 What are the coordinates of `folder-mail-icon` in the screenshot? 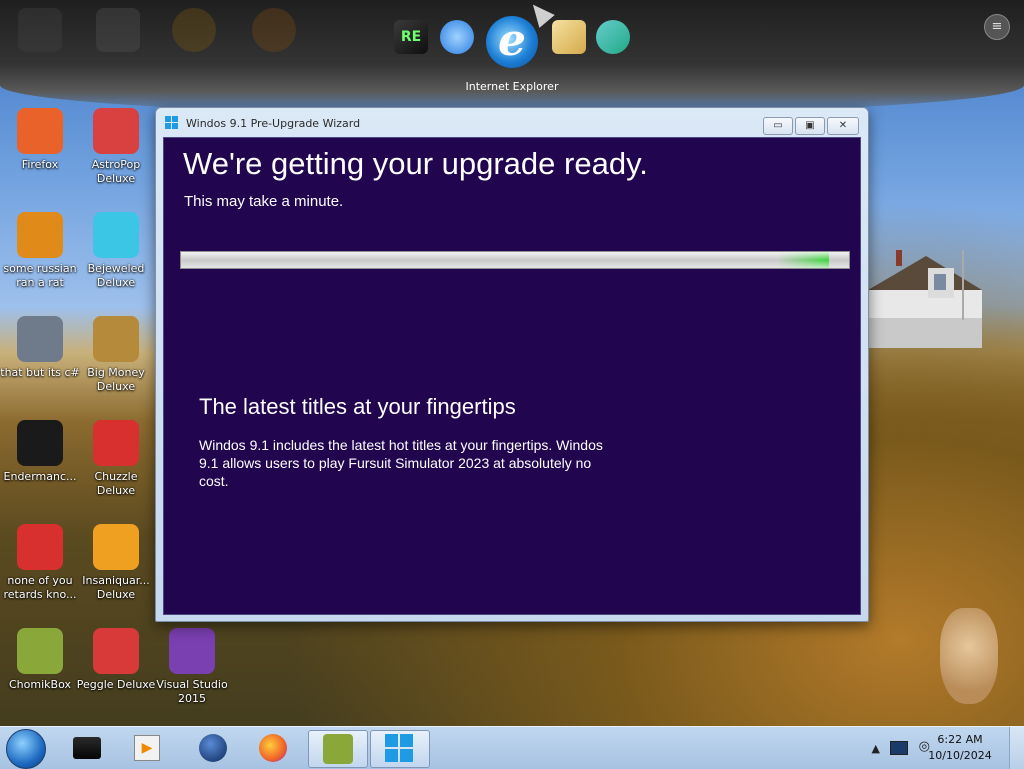 It's located at (569, 37).